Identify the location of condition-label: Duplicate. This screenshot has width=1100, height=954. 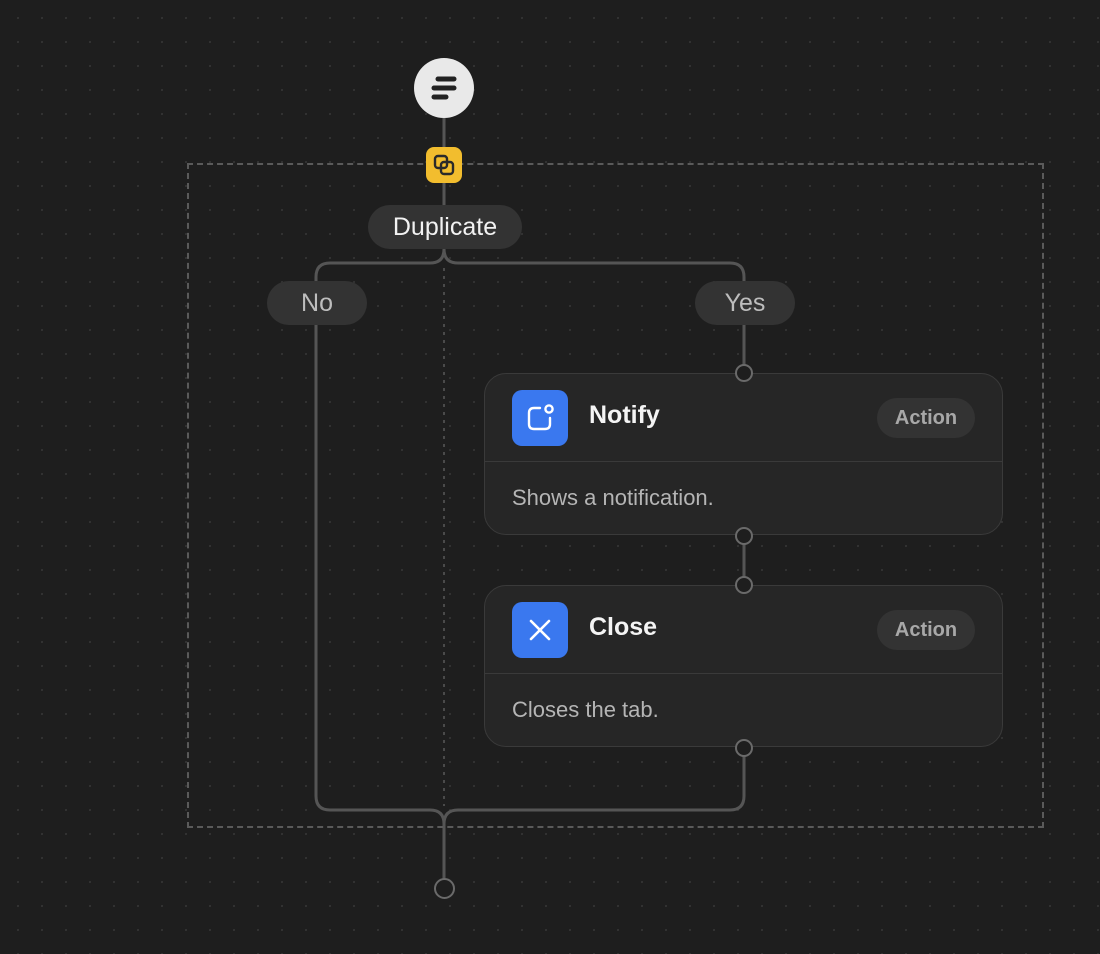
(445, 227).